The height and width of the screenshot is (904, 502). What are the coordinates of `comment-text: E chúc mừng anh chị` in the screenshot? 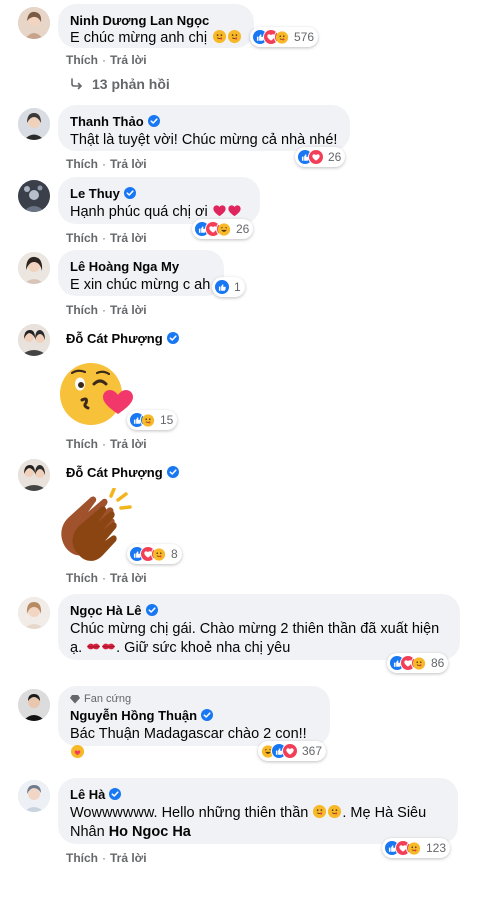 It's located at (139, 38).